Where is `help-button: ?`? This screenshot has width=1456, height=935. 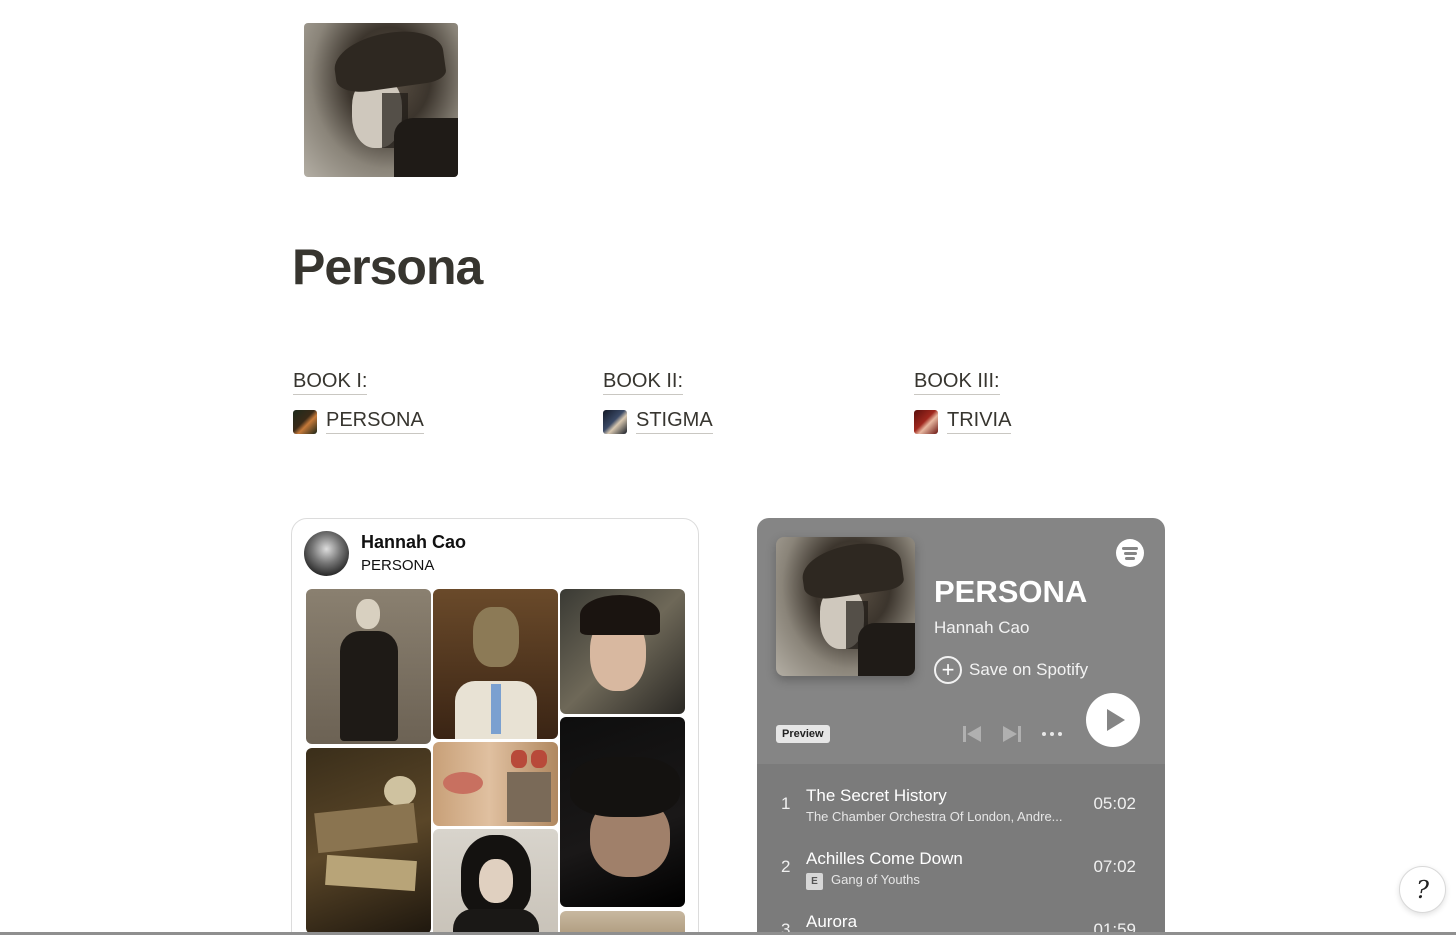 help-button: ? is located at coordinates (1422, 889).